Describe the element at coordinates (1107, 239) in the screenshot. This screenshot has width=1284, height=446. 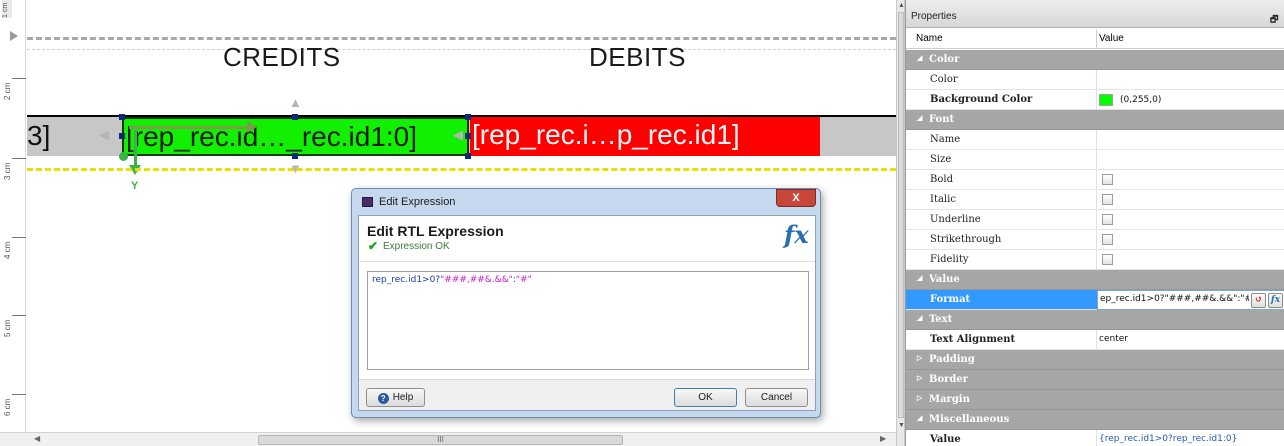
I see `strikethrough-checkbox` at that location.